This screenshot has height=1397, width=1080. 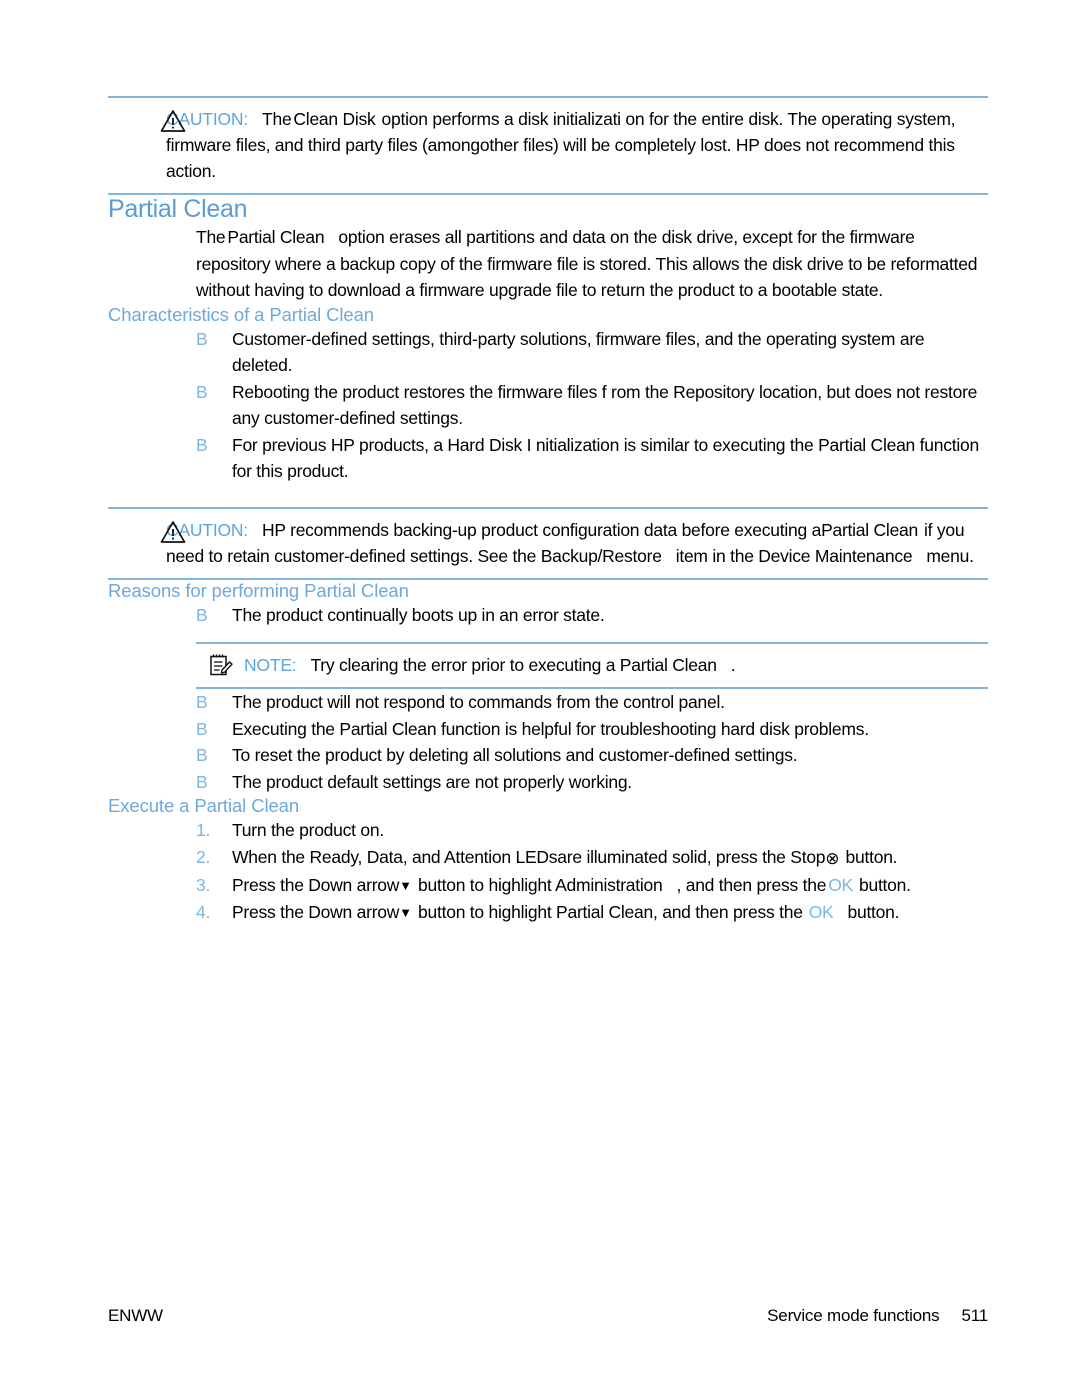 I want to click on step-number: 4., so click(x=203, y=911).